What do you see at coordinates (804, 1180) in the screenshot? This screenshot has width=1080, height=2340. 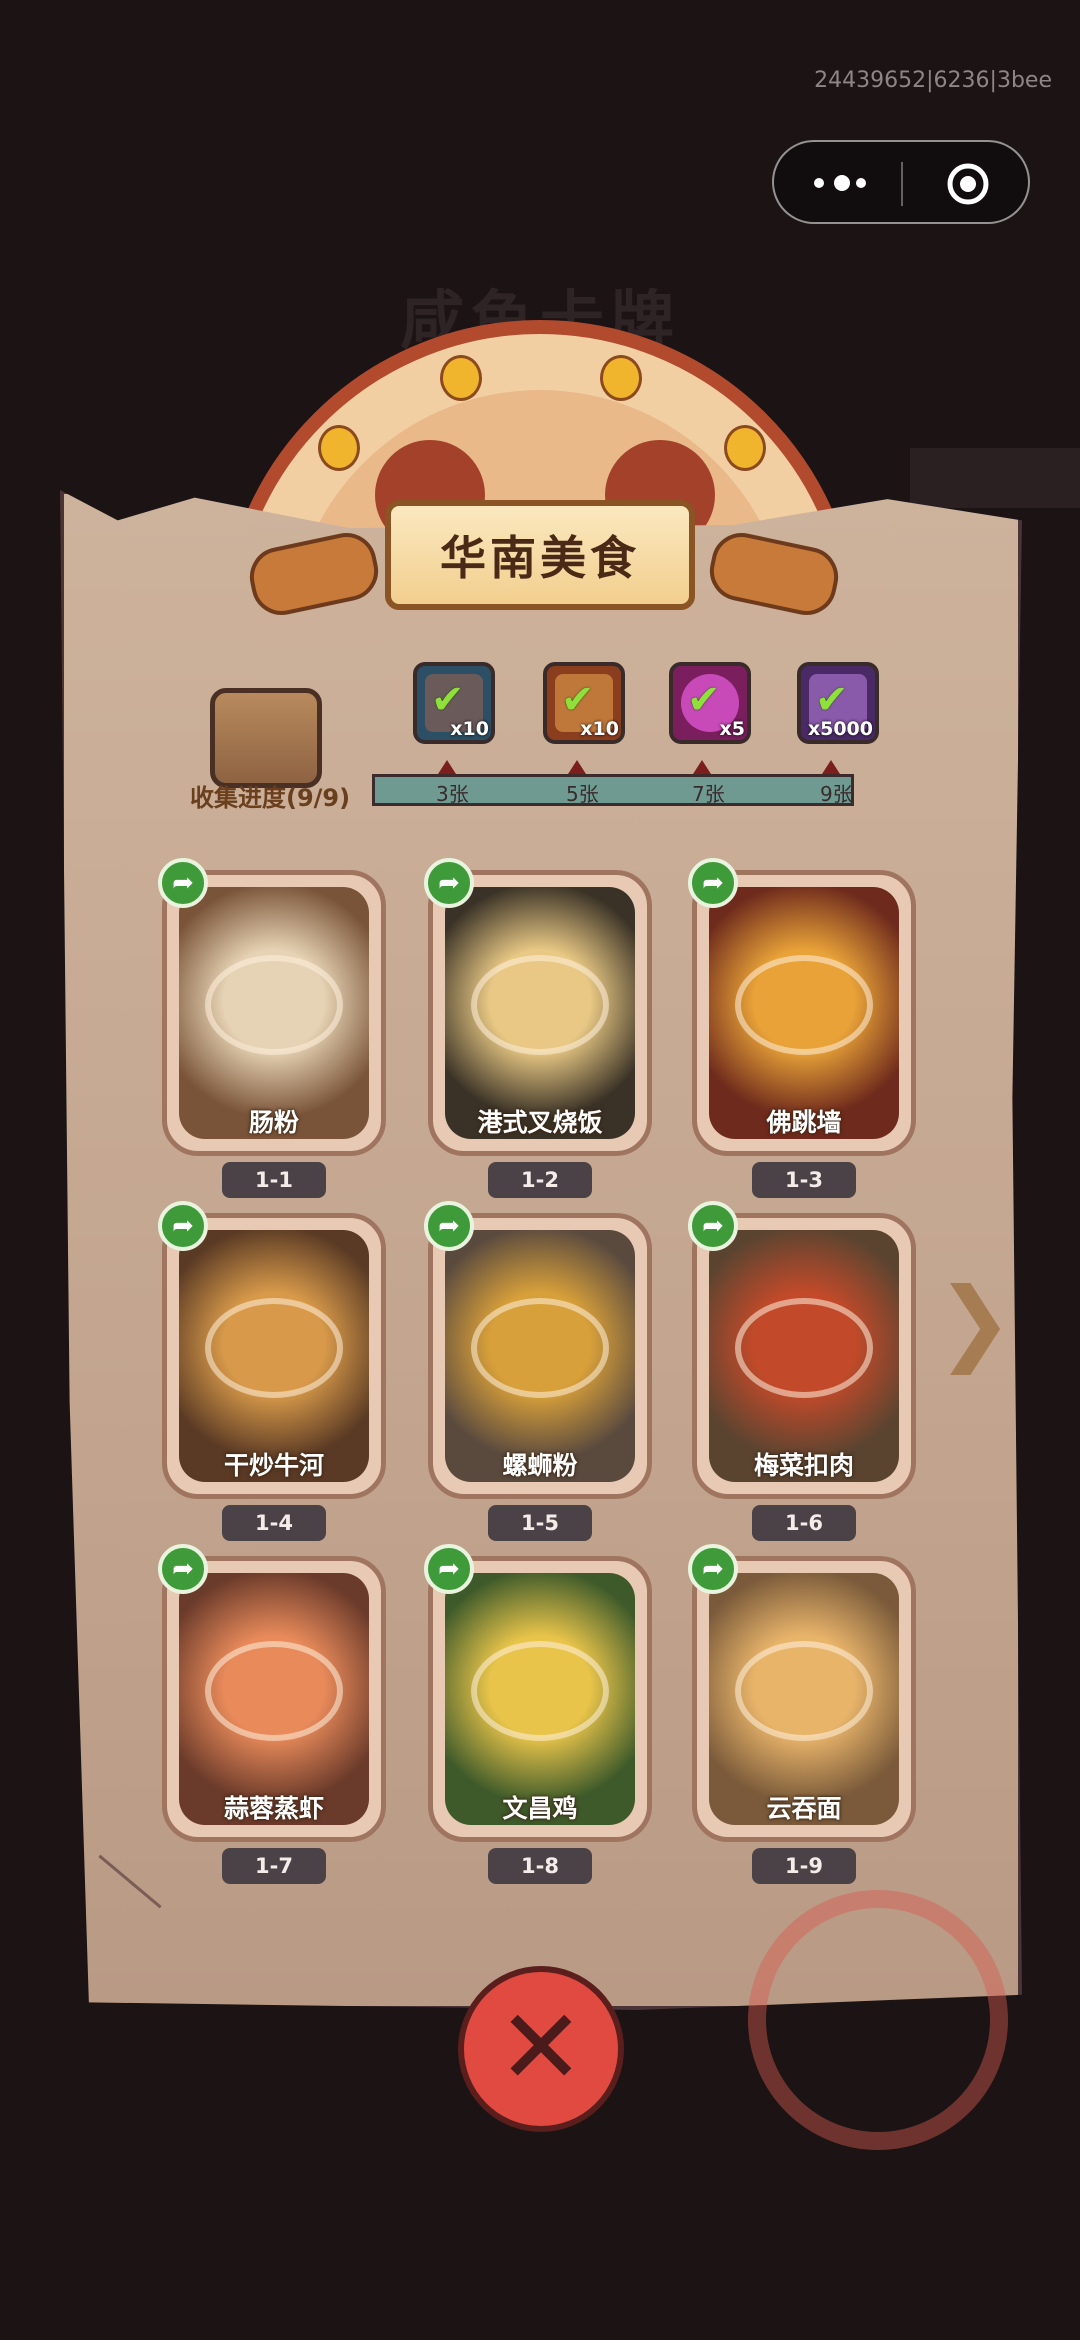 I see `food-card-tag: 1-3` at bounding box center [804, 1180].